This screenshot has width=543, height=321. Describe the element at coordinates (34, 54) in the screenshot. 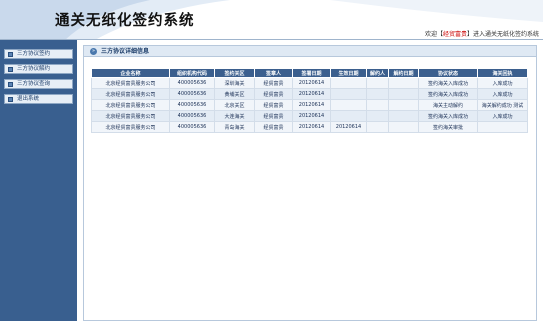

I see `sidebar-item-label: 三方协议签约` at that location.